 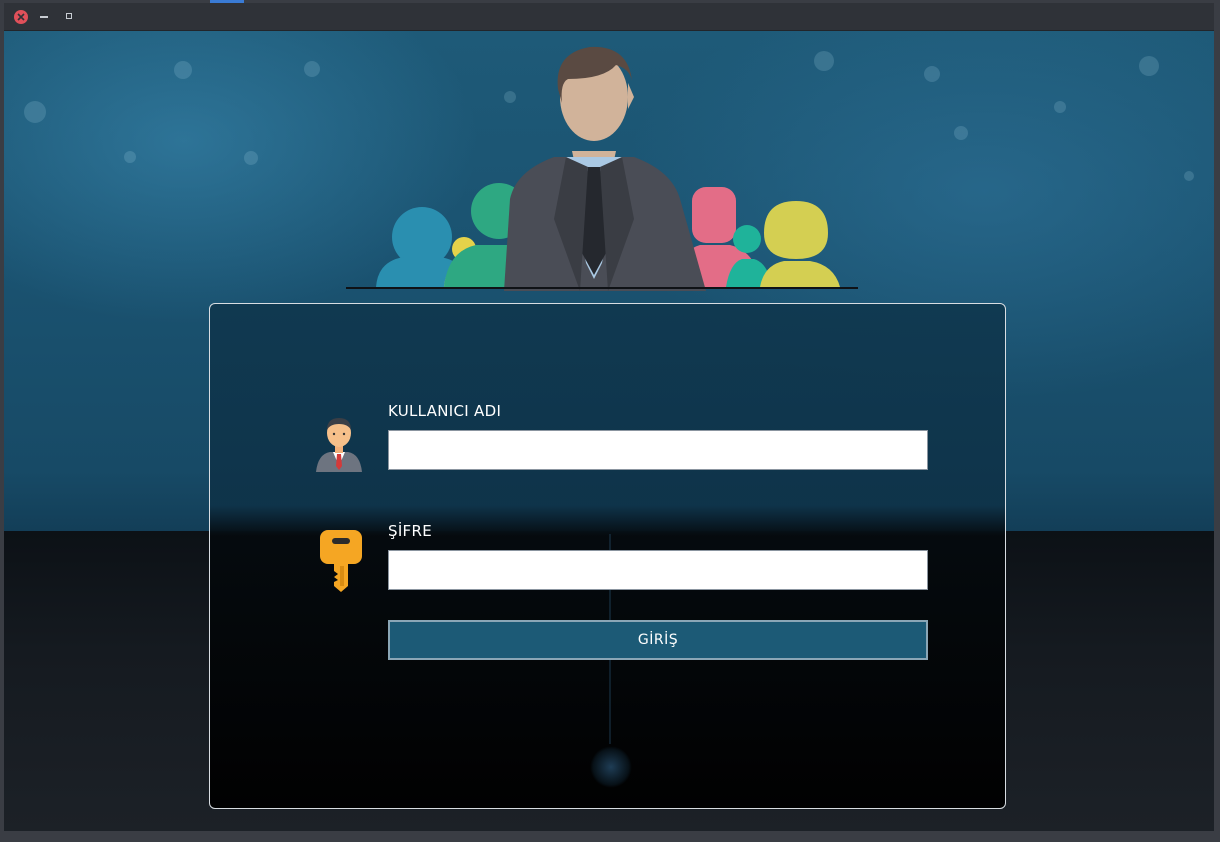 I want to click on titlebar, so click(x=609, y=17).